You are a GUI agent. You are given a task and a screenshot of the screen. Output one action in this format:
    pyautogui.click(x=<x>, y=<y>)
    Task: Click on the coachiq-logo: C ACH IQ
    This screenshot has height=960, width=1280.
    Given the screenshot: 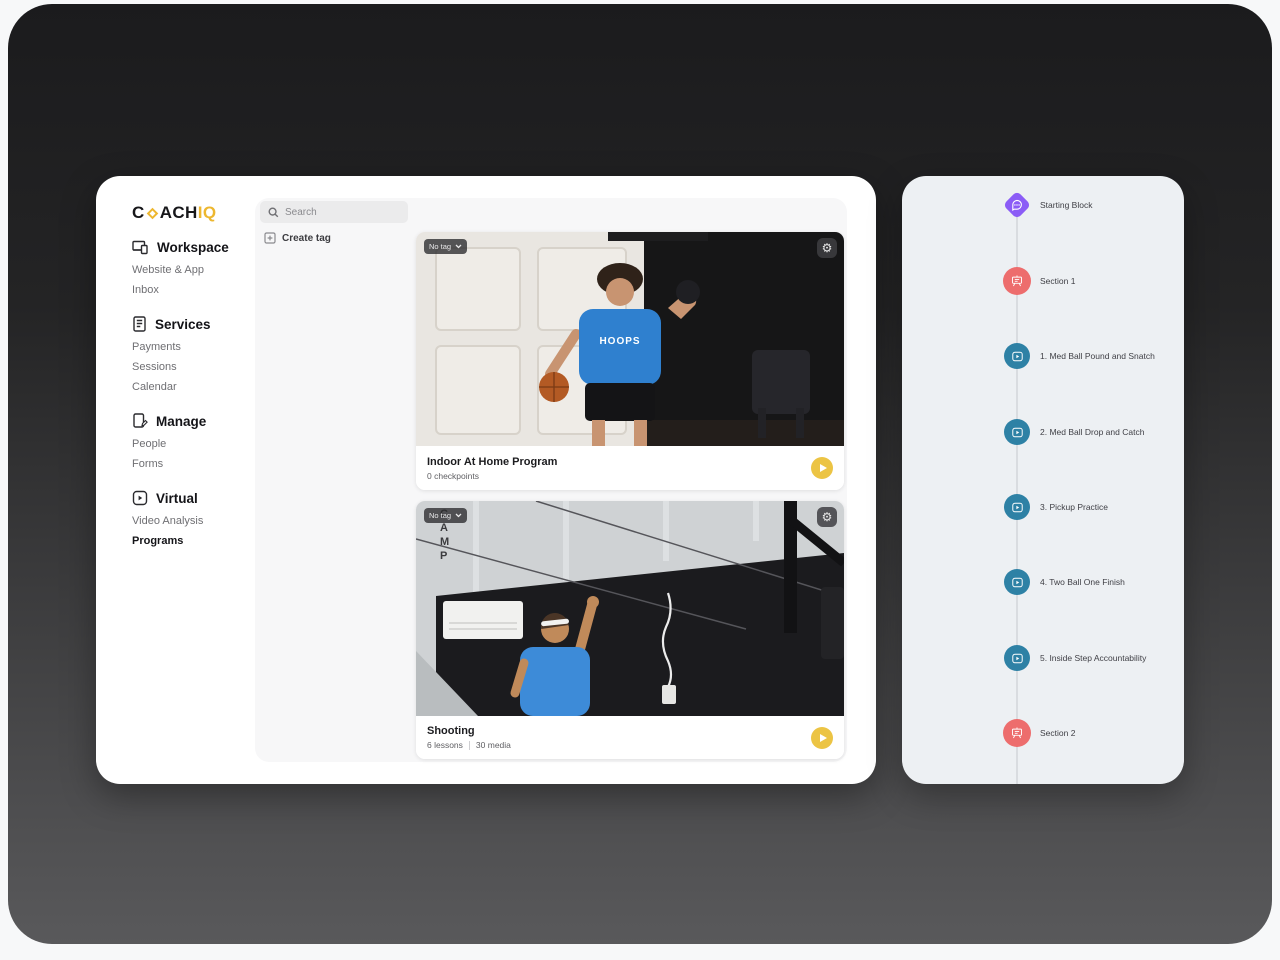 What is the action you would take?
    pyautogui.click(x=193, y=213)
    